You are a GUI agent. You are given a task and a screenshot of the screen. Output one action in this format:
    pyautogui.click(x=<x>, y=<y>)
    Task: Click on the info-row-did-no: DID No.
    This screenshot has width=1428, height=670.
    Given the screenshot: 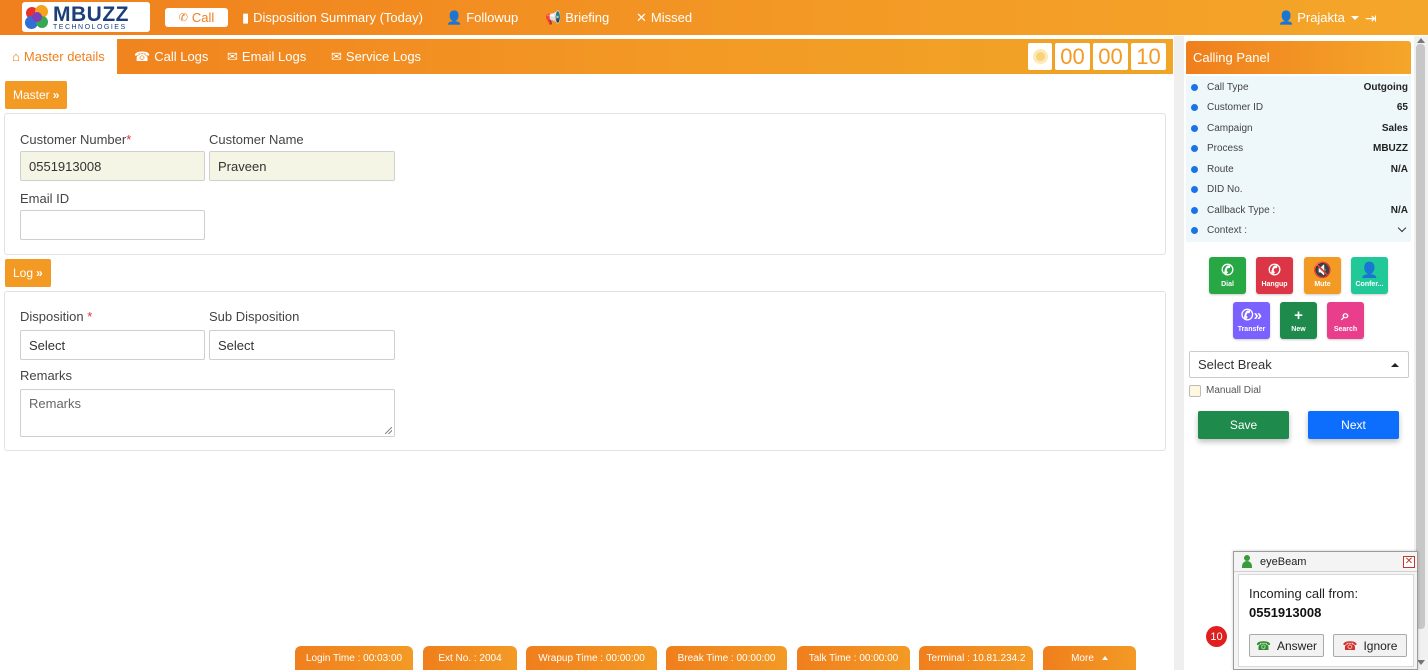 What is the action you would take?
    pyautogui.click(x=1298, y=189)
    